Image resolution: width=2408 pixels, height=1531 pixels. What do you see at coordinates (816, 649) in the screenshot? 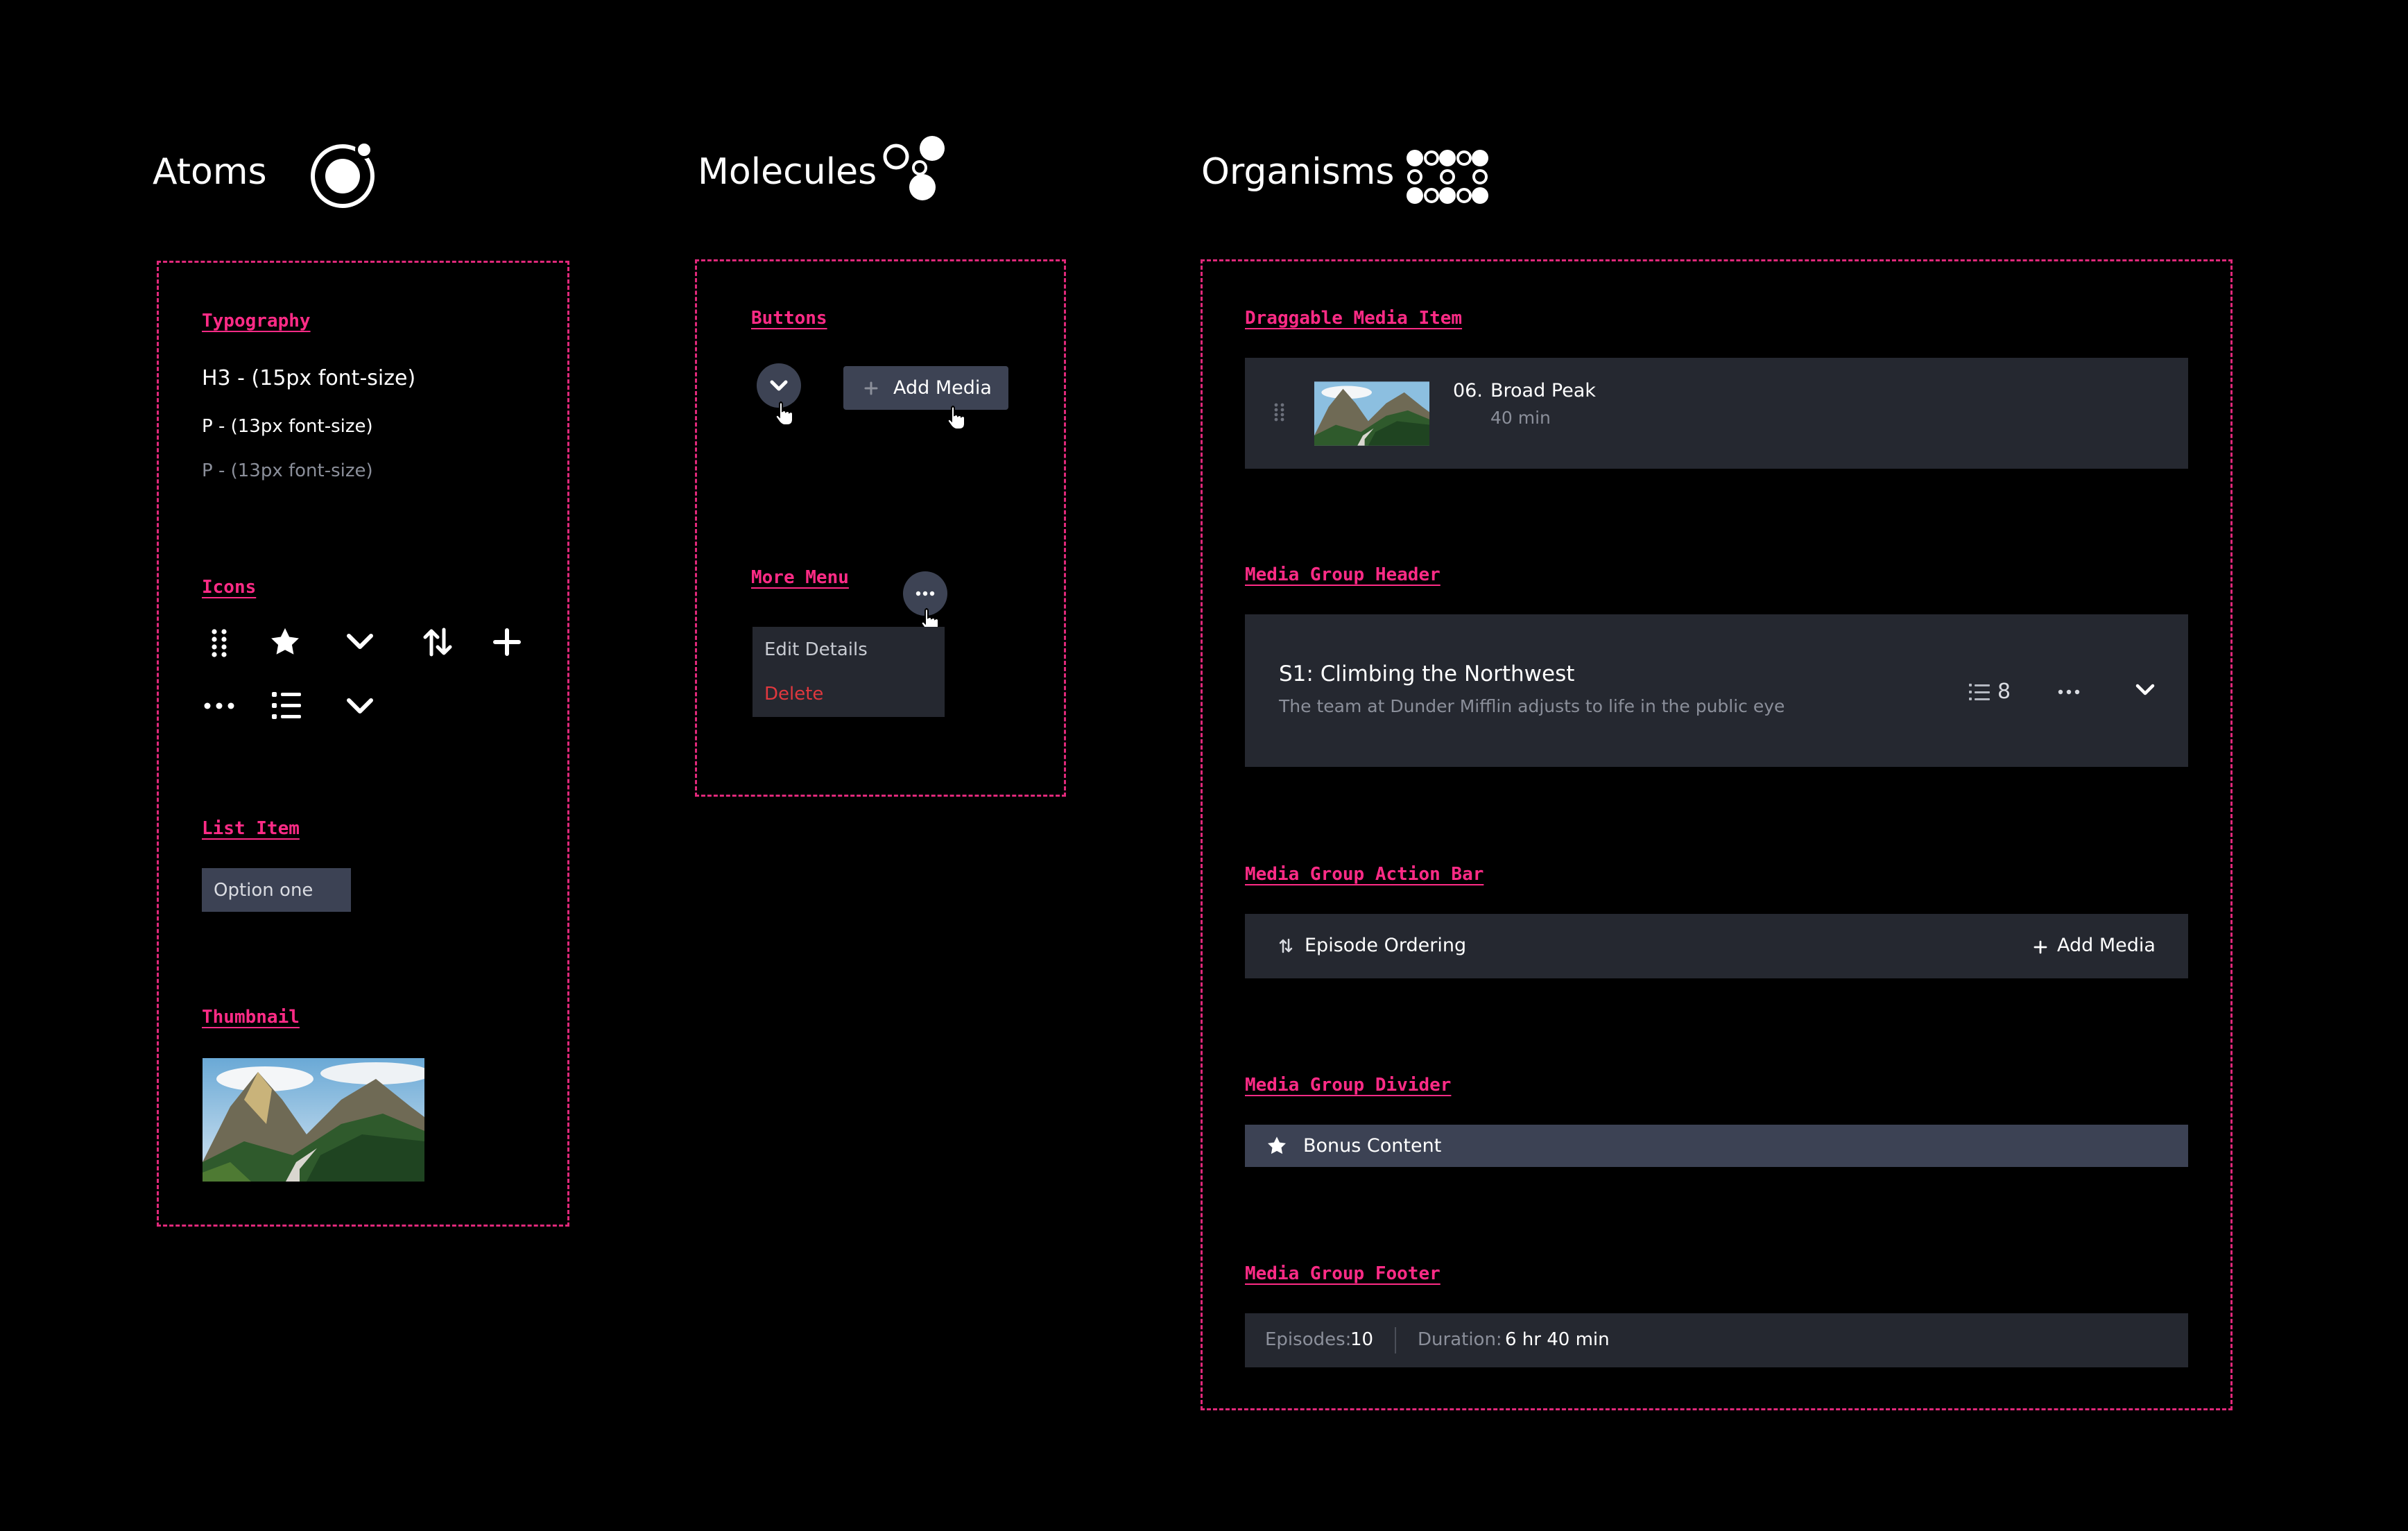
I see `menu-item-edit-details: Edit Details` at bounding box center [816, 649].